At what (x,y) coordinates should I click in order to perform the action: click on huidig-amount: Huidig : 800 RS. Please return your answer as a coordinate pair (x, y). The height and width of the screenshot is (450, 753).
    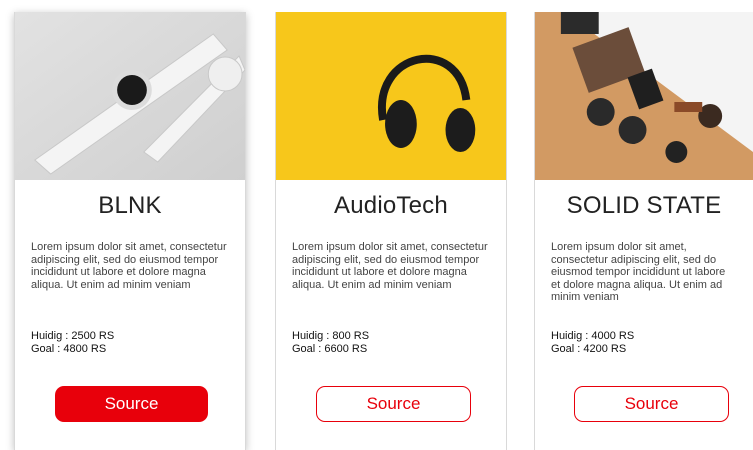
    Looking at the image, I should click on (331, 336).